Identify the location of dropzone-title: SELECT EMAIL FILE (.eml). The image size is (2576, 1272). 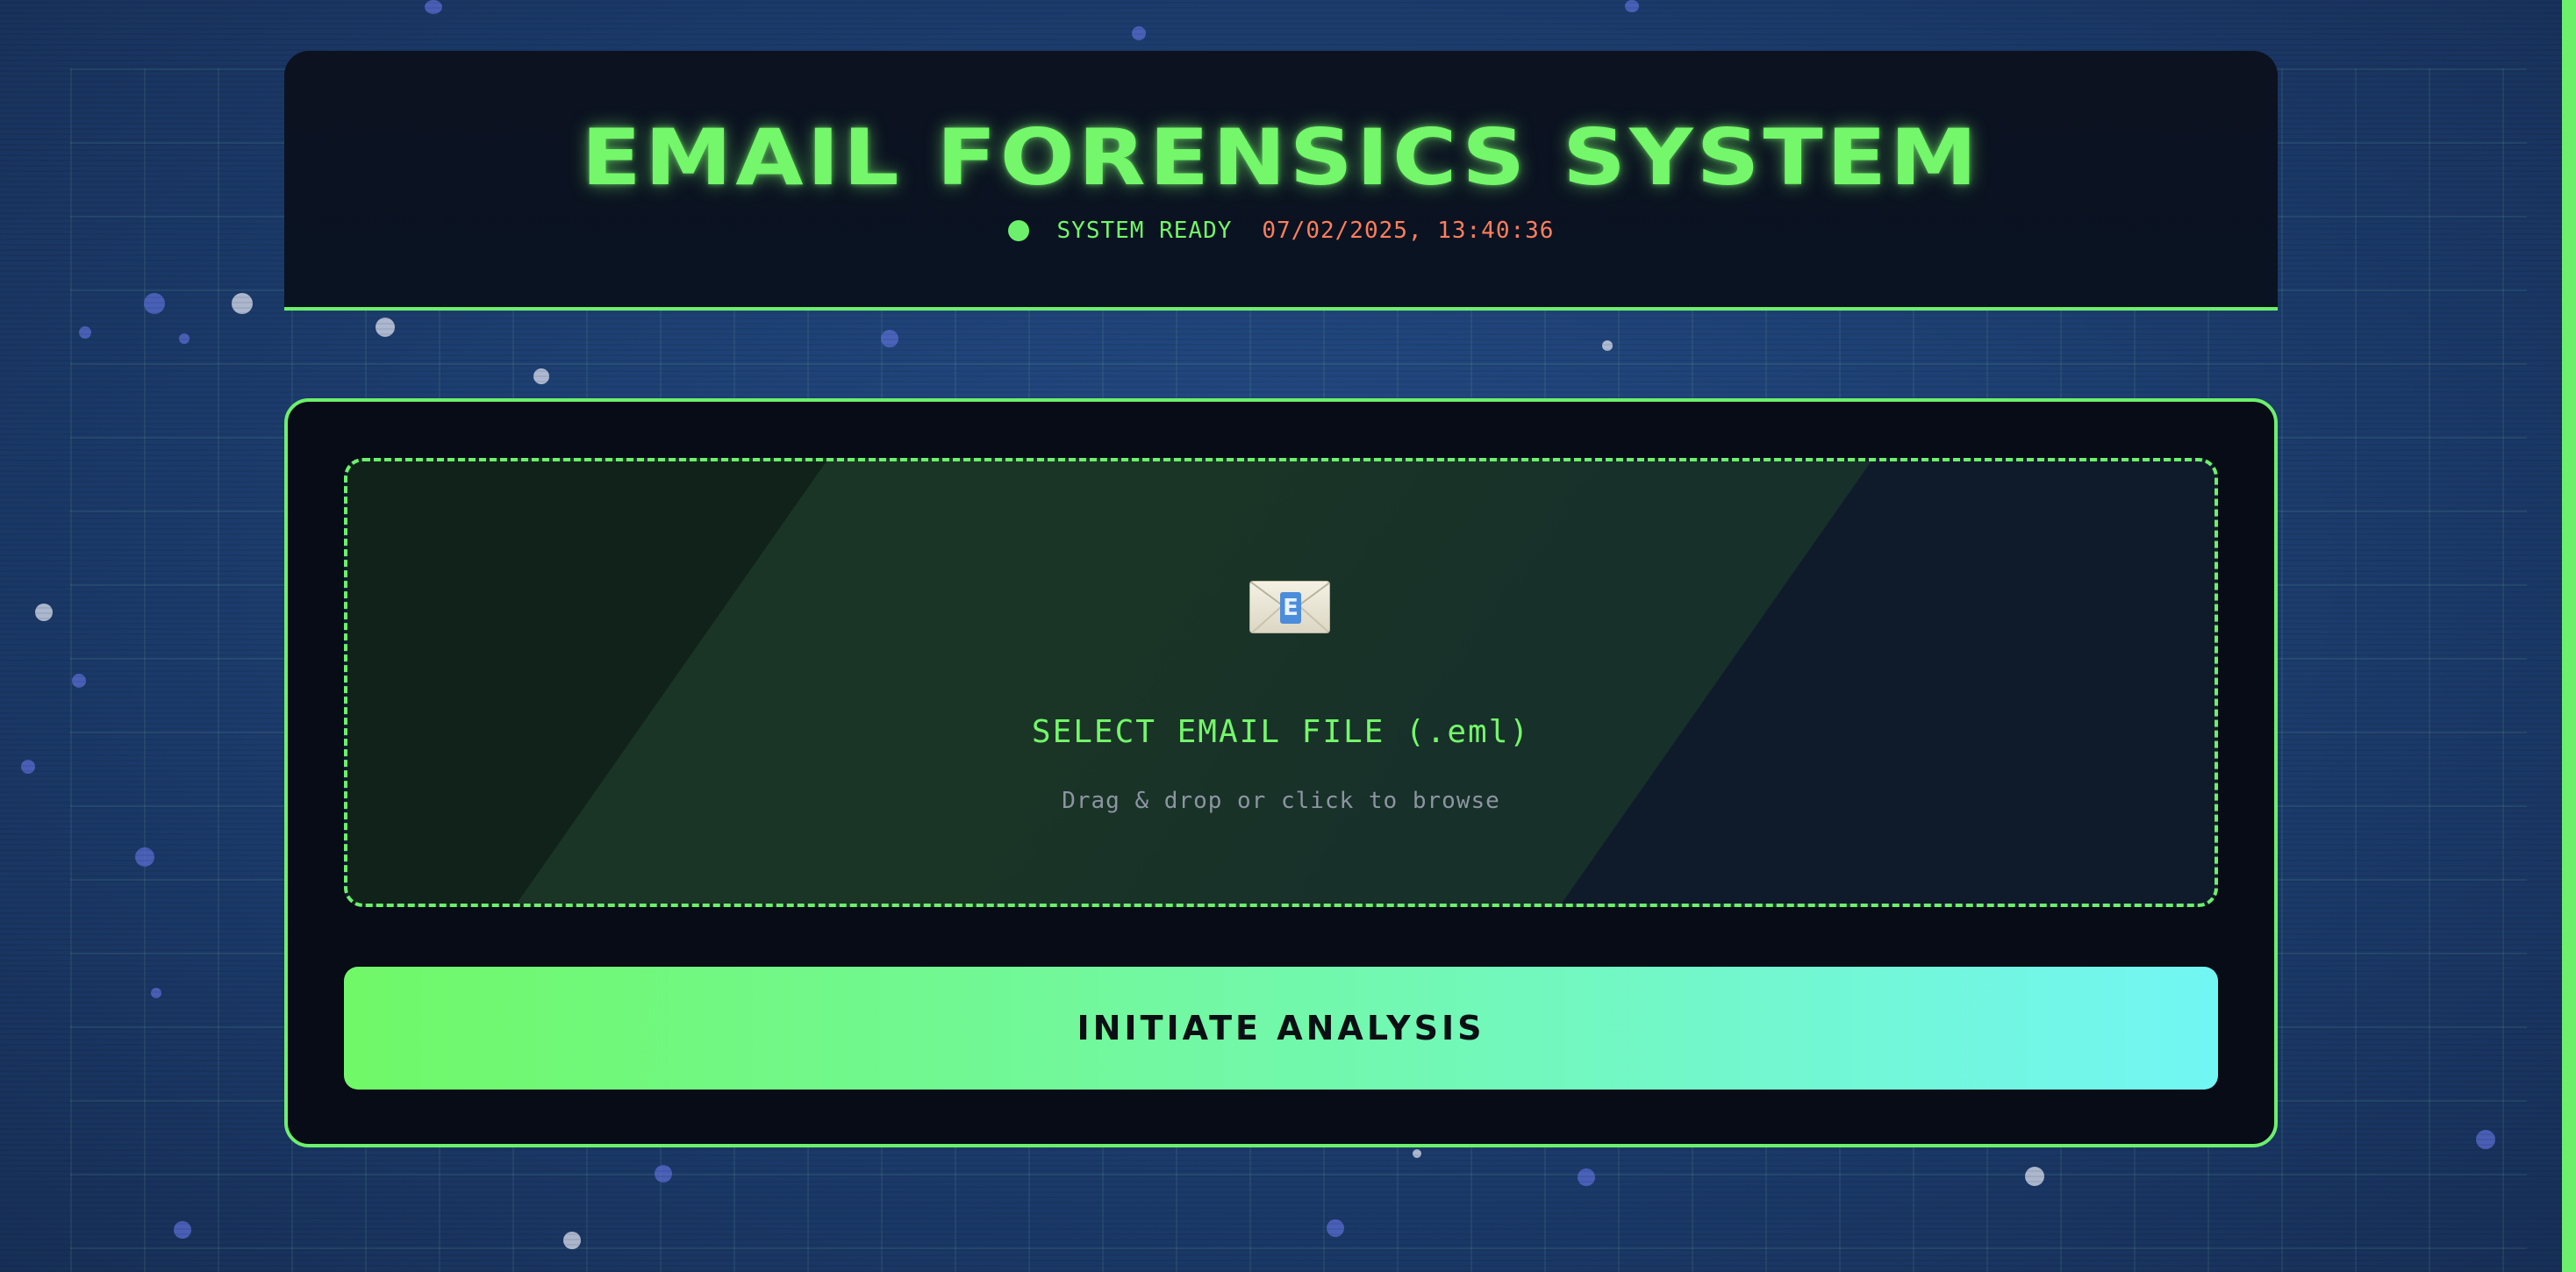
(1281, 732).